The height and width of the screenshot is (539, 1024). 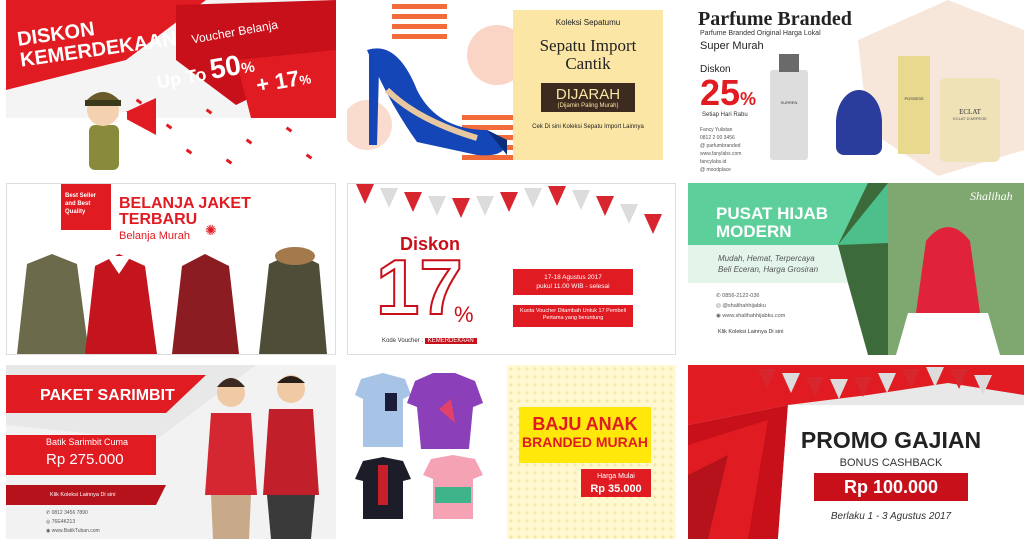 What do you see at coordinates (573, 286) in the screenshot?
I see `time: pukul 11.00 WIB - selesai` at bounding box center [573, 286].